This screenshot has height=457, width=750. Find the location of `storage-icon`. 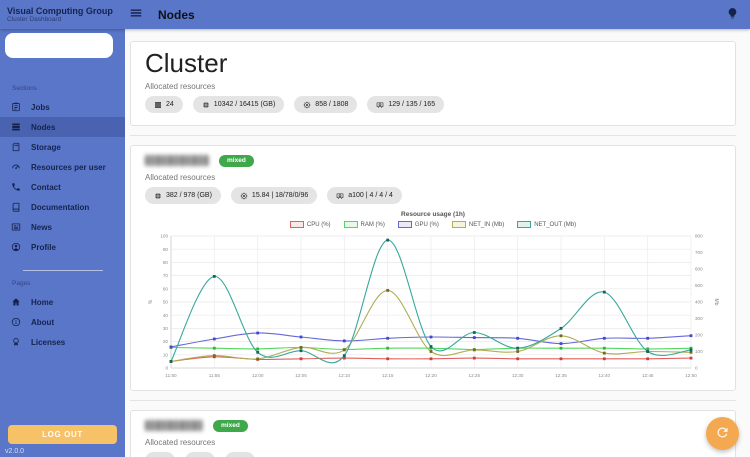

storage-icon is located at coordinates (16, 147).